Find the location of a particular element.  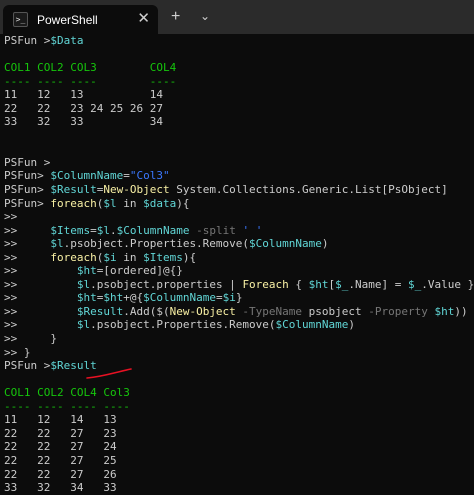

terminal-text: COL1 COL2 COL3 COL4 is located at coordinates (90, 68).